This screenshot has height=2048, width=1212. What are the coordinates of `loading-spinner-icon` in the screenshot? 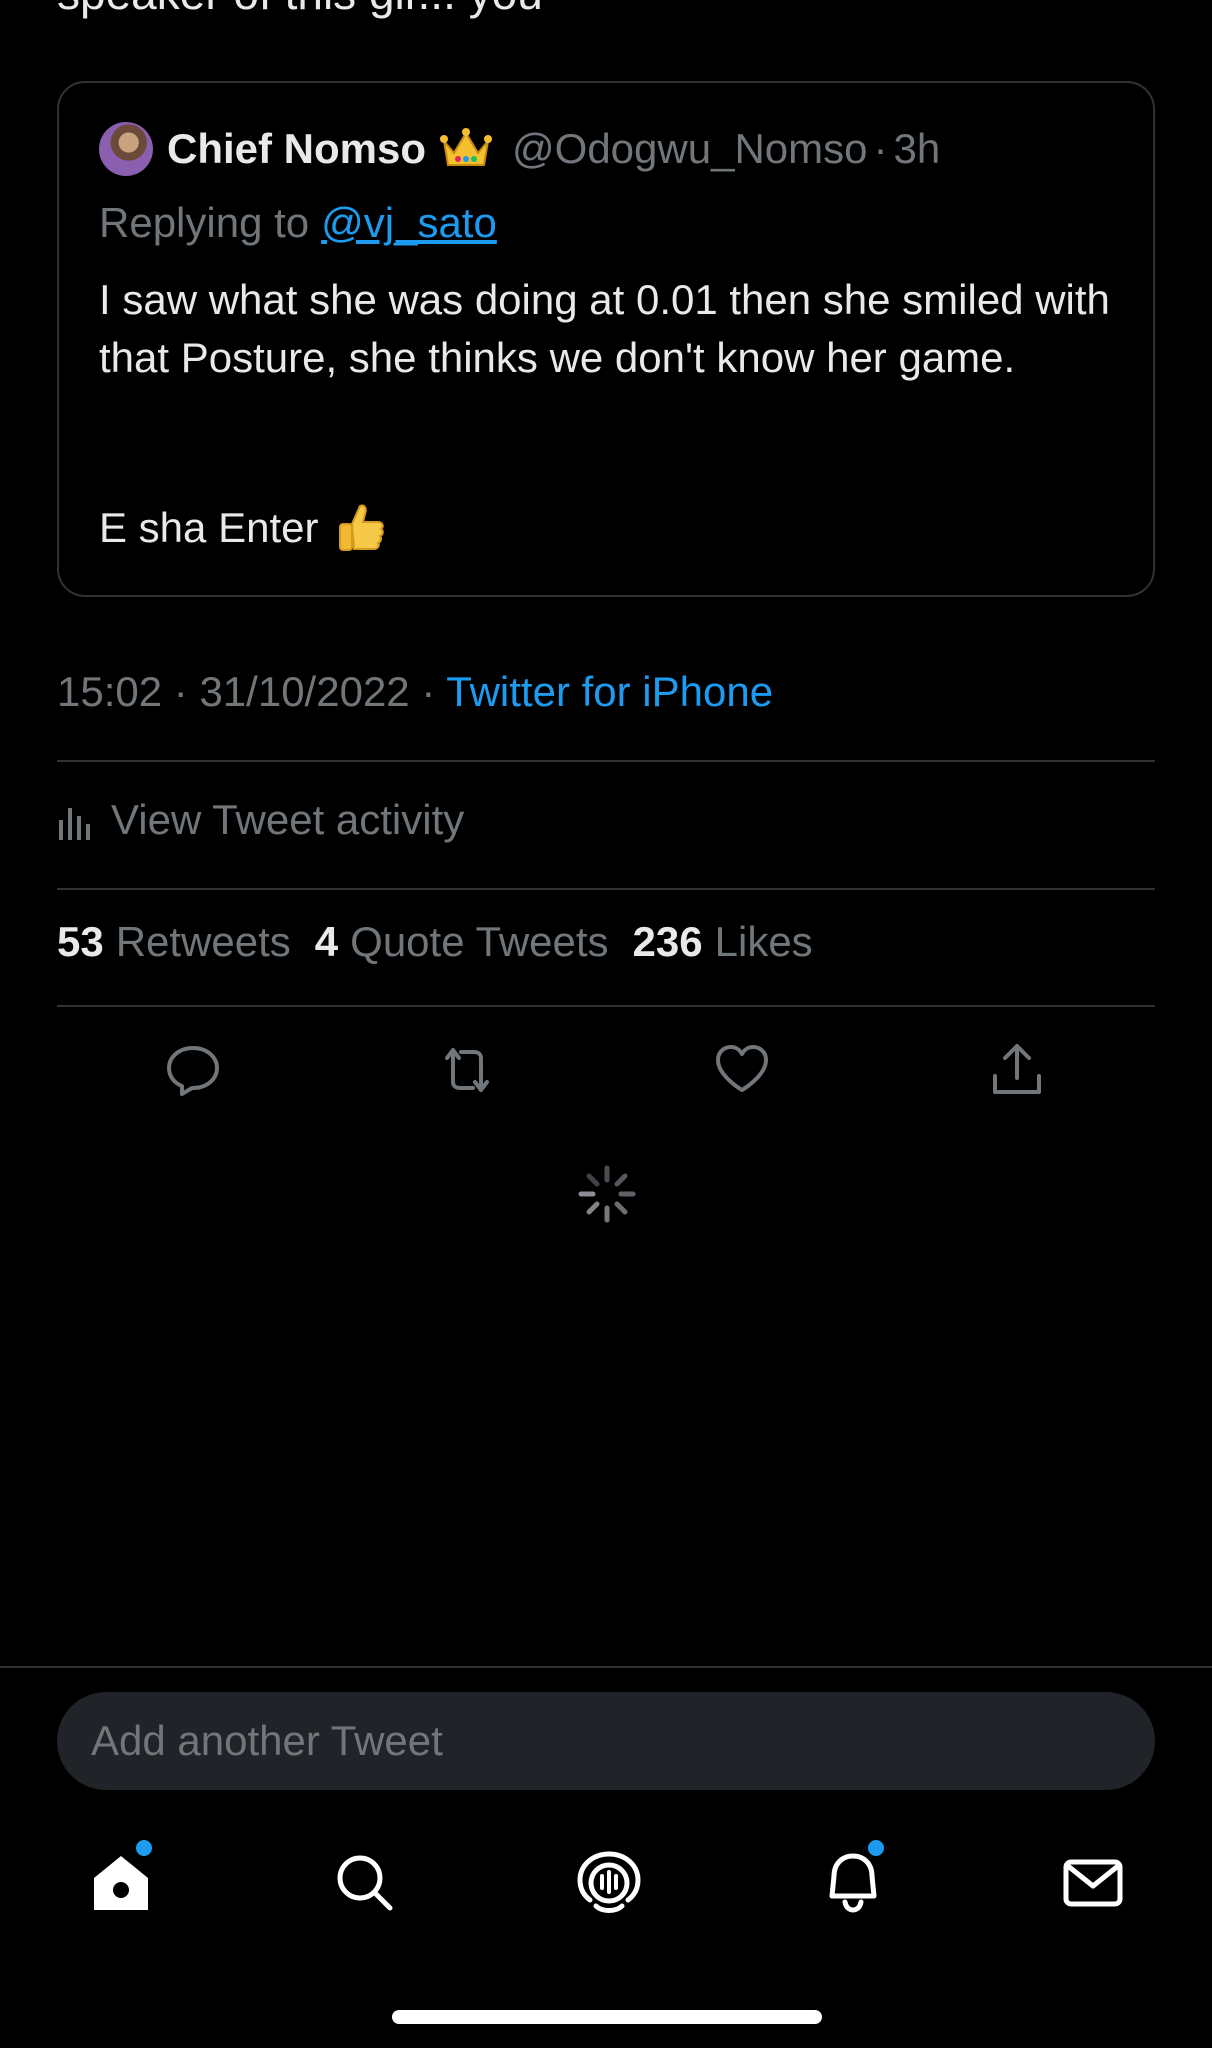 It's located at (607, 1194).